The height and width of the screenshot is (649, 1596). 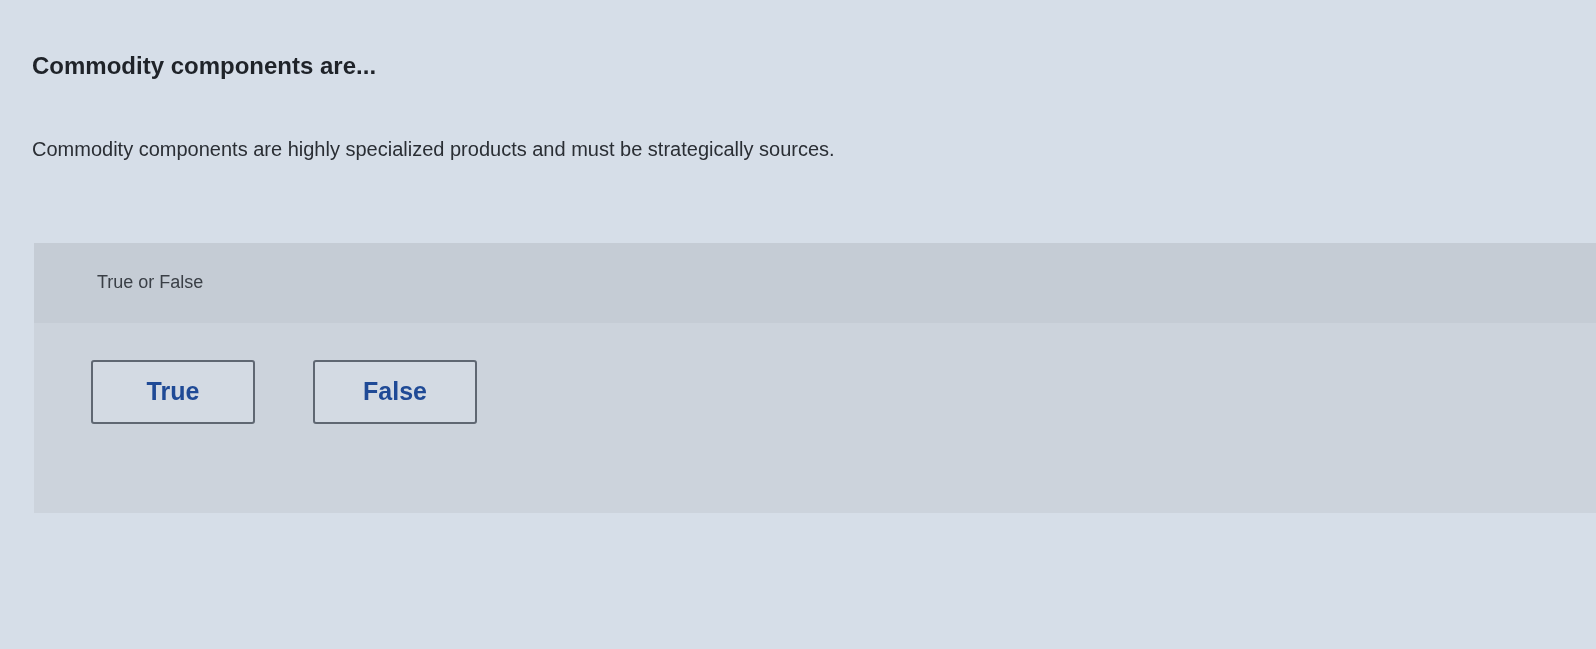 I want to click on question-text: Commodity components are highly specialized products and must be strategically sources., so click(x=433, y=149).